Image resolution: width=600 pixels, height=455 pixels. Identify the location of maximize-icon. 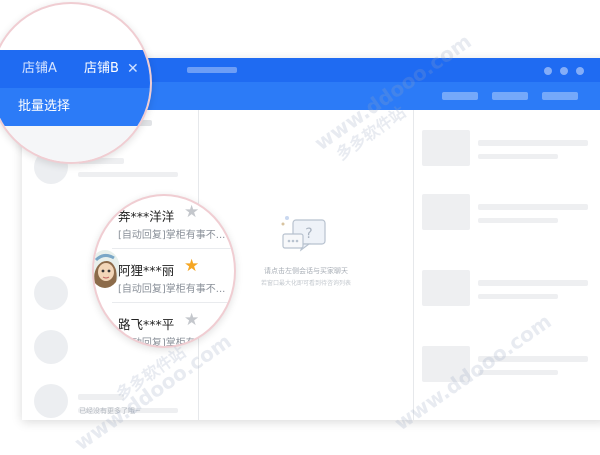
(564, 71).